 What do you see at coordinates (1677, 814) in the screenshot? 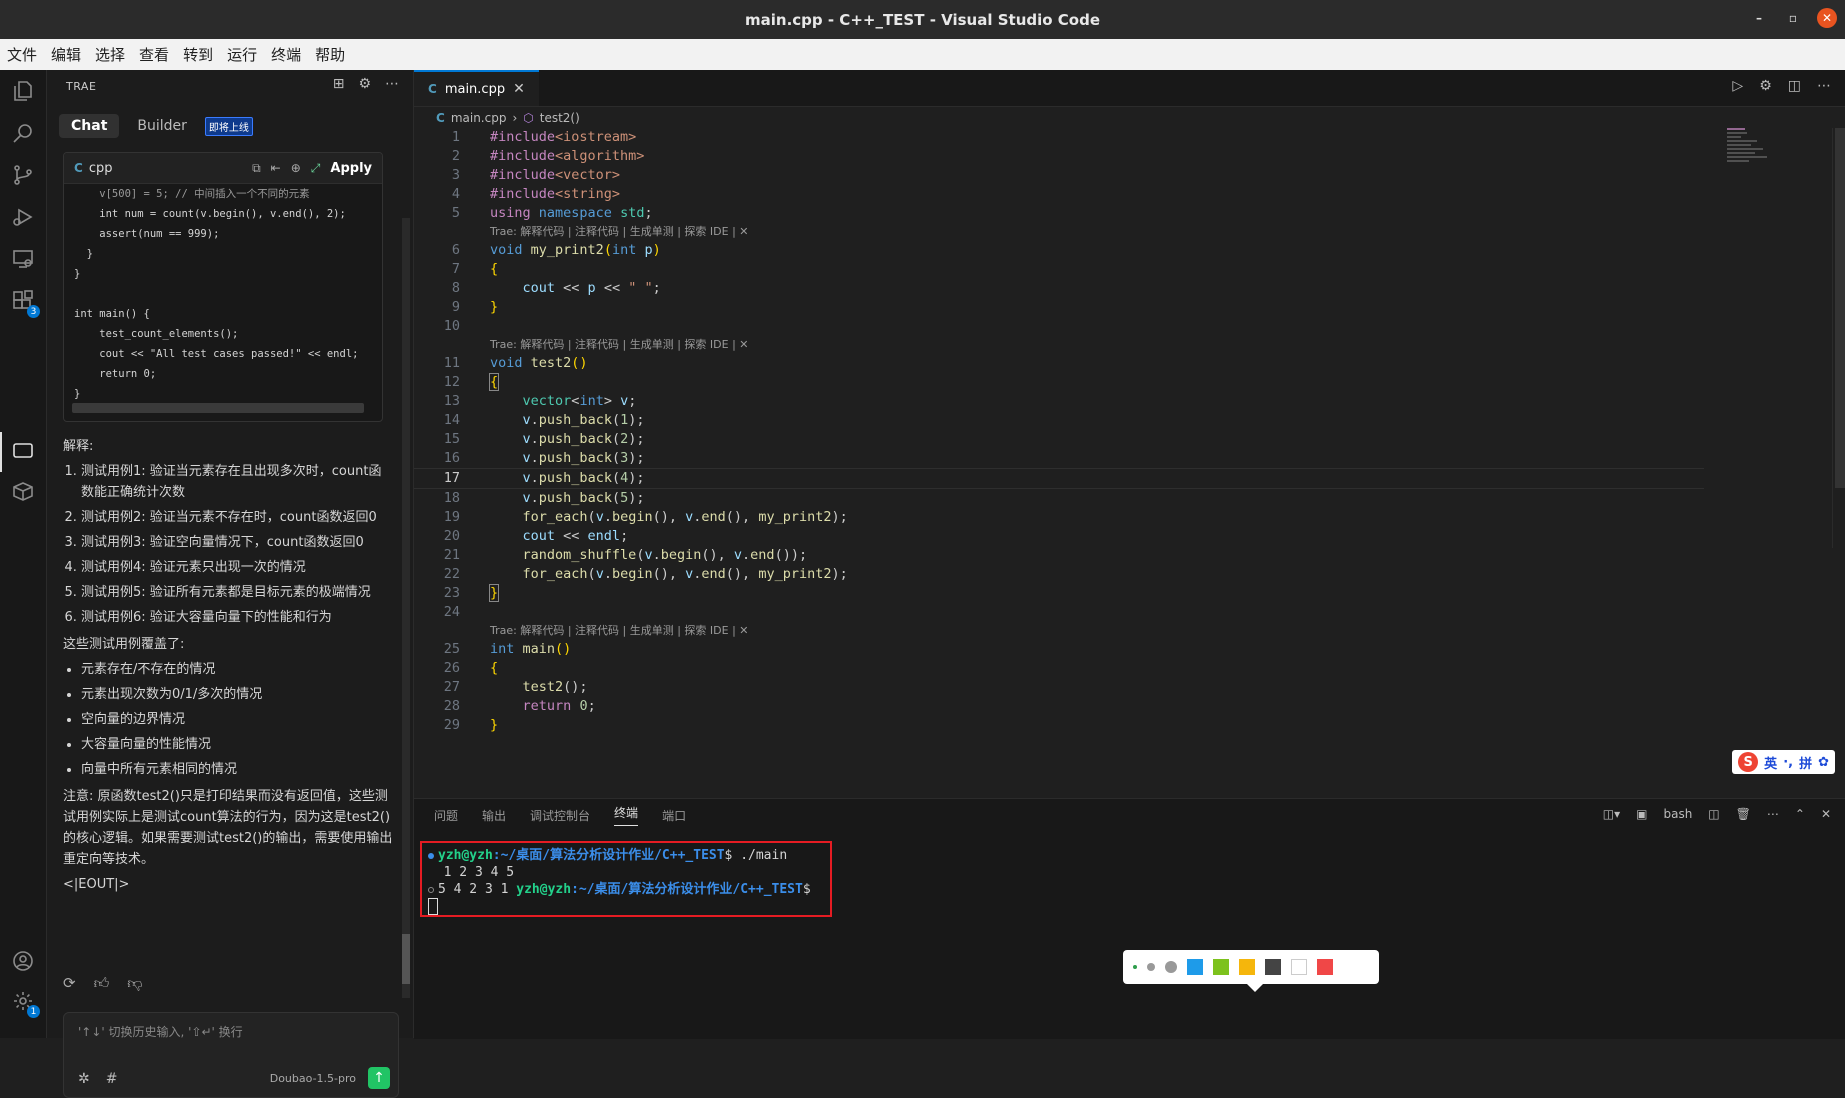
I see `shell-name: bash` at bounding box center [1677, 814].